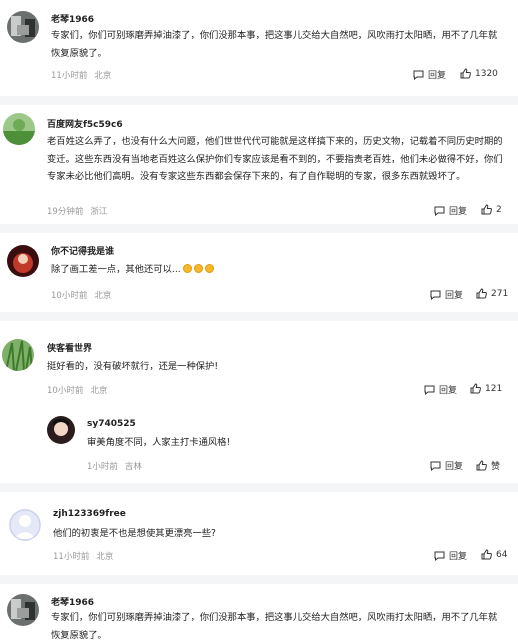 This screenshot has width=518, height=644. Describe the element at coordinates (89, 514) in the screenshot. I see `comment-username: zjh123369free` at that location.